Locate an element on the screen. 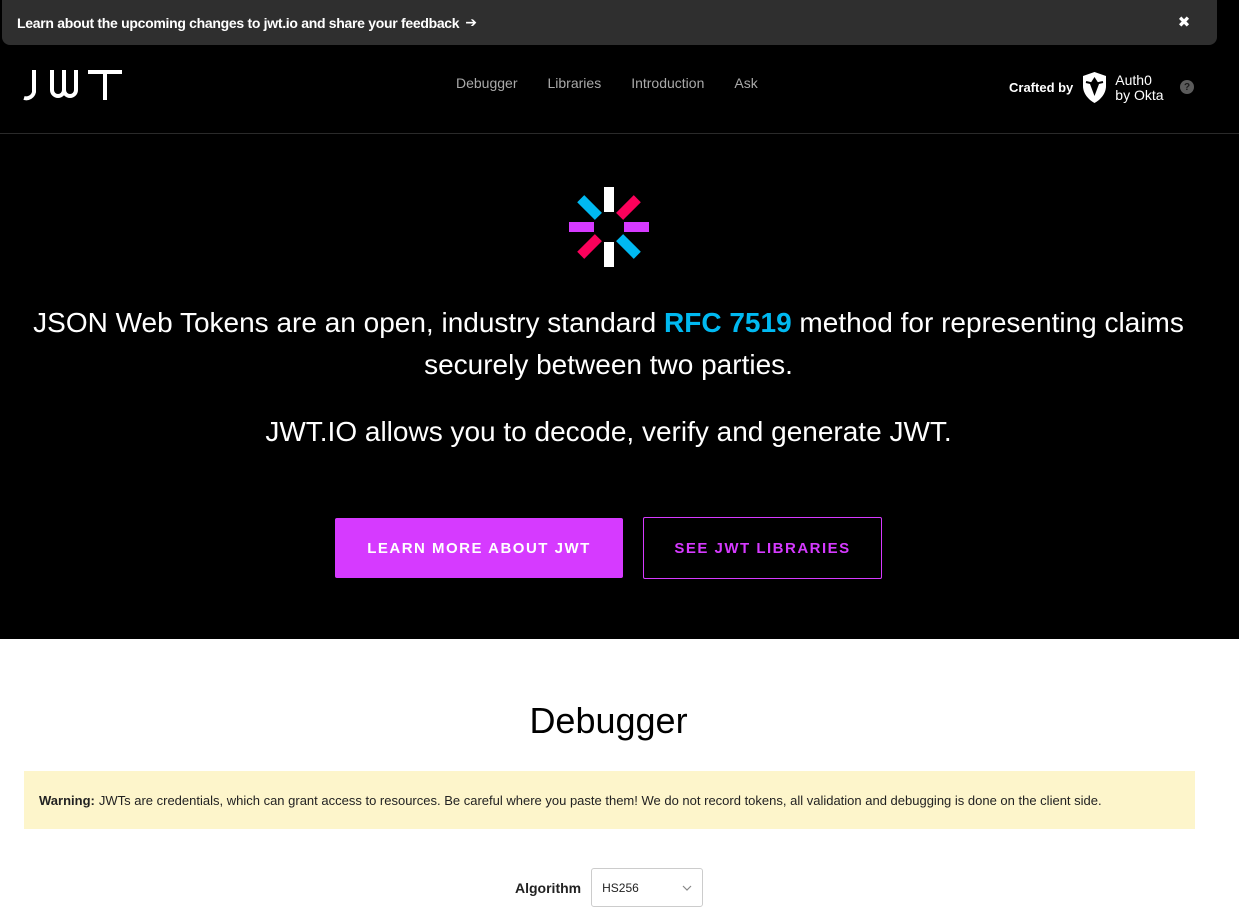 This screenshot has width=1239, height=915. nav-debugger: Debugger is located at coordinates (487, 83).